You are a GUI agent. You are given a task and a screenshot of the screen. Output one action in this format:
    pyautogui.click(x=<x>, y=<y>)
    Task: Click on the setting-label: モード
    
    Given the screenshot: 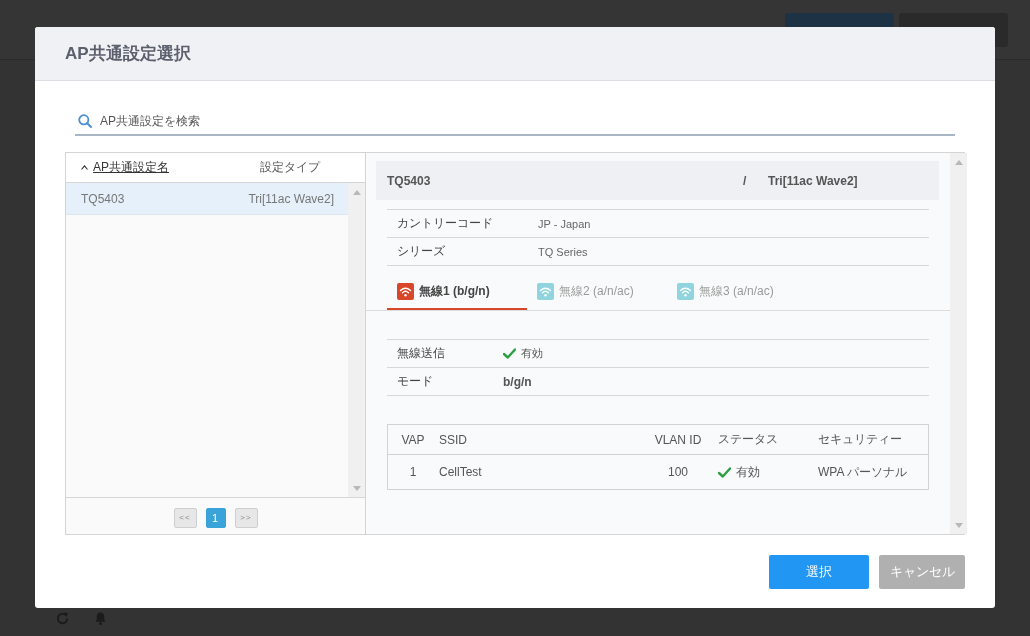 What is the action you would take?
    pyautogui.click(x=415, y=381)
    